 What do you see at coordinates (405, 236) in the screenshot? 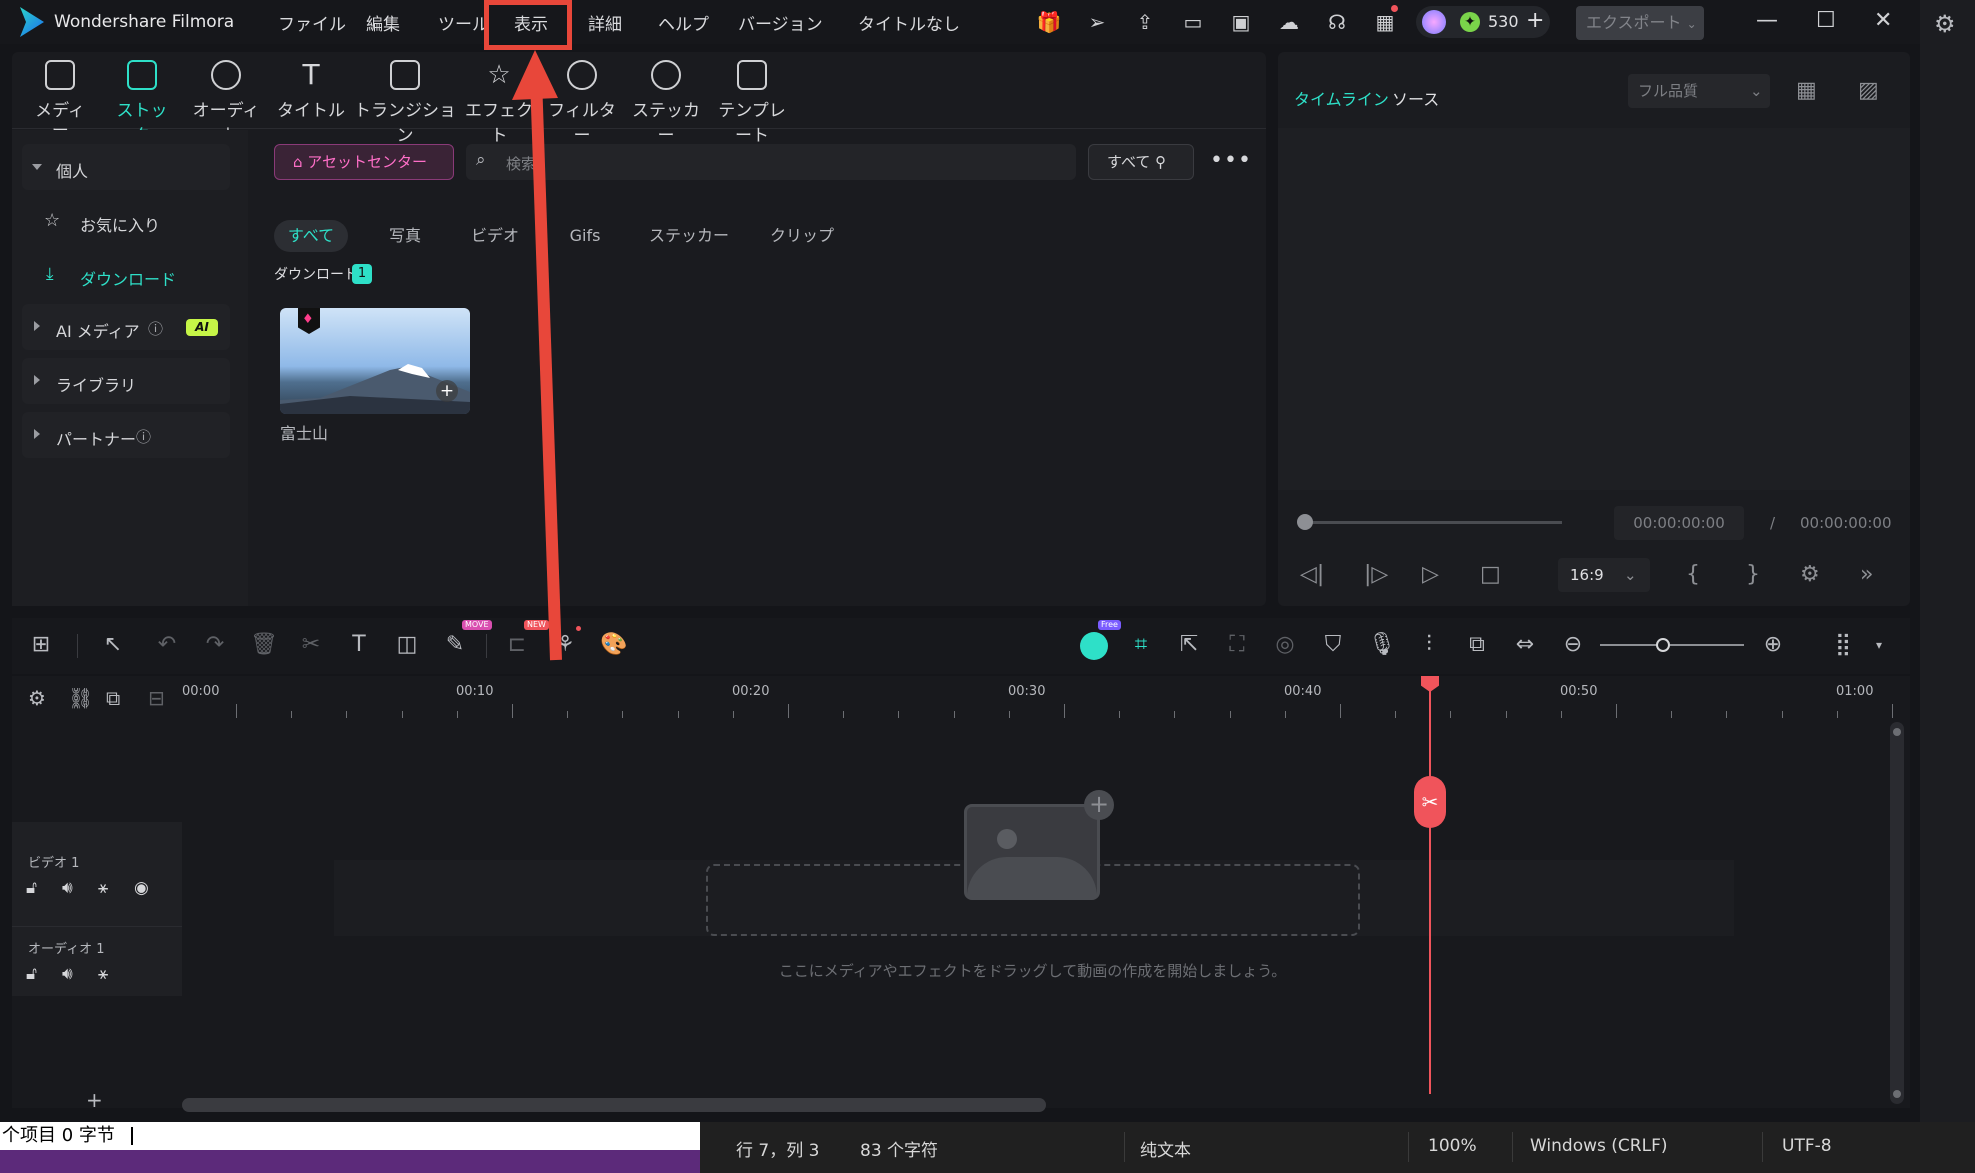
I see `filter-tab-photo: 写真` at bounding box center [405, 236].